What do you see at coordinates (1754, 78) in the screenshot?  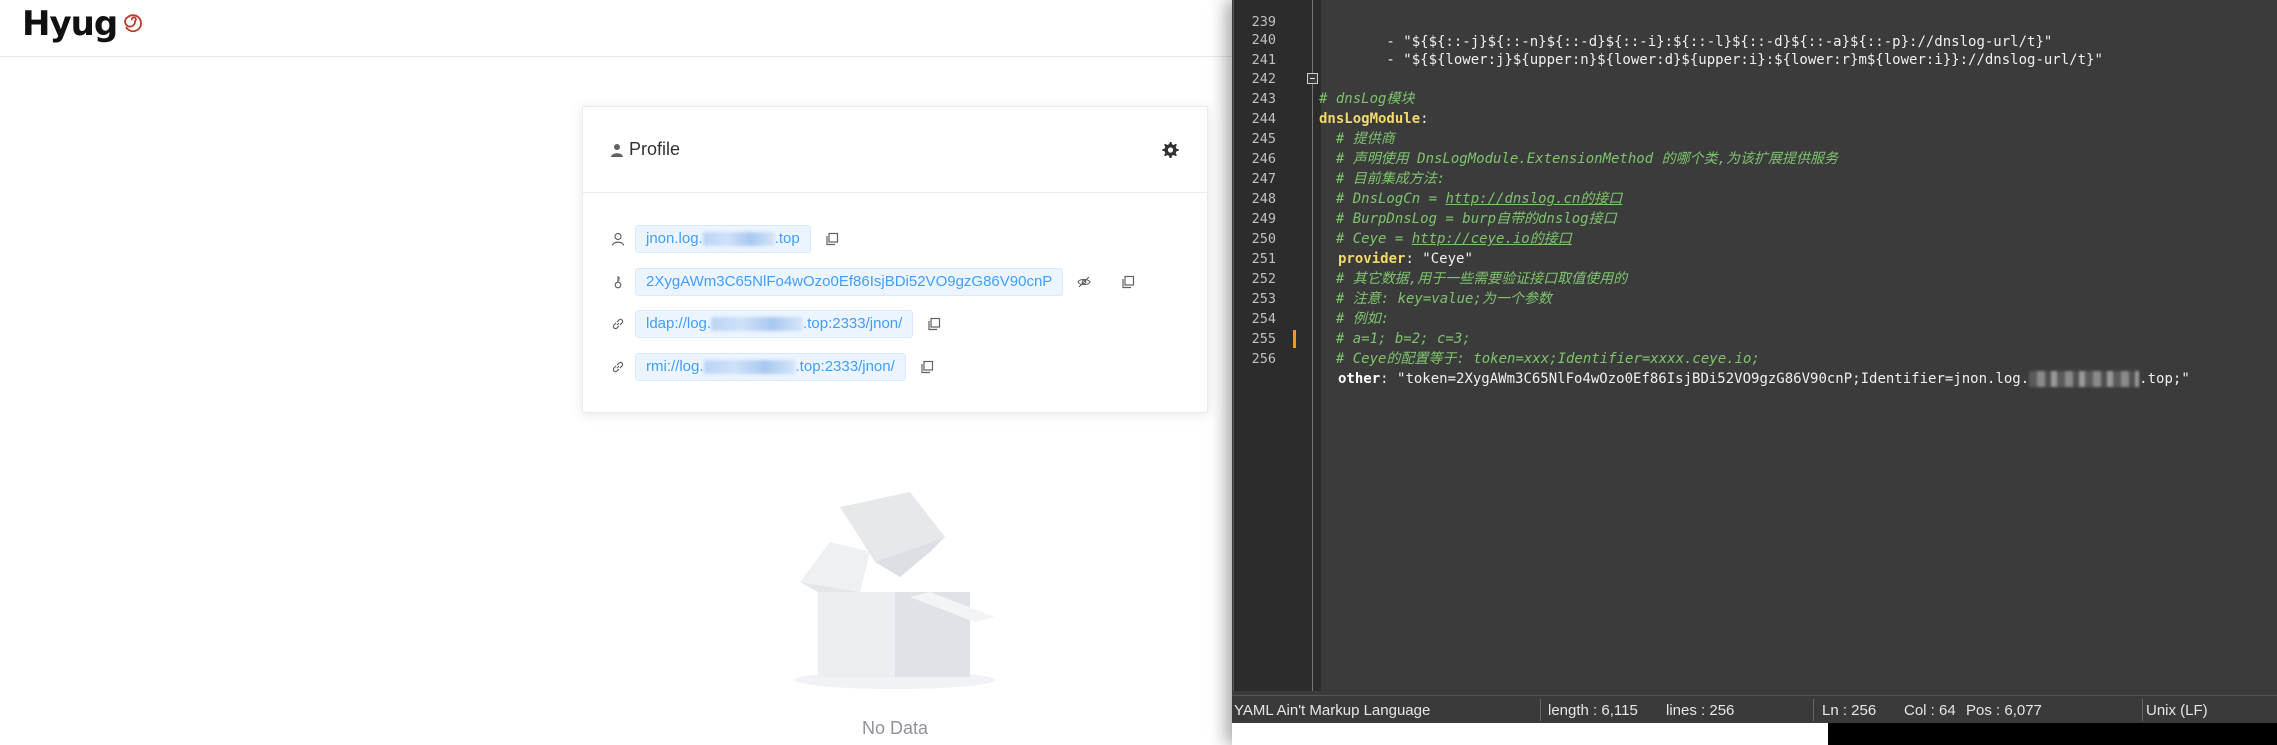 I see `code-line: 242 # dnsLog模块` at bounding box center [1754, 78].